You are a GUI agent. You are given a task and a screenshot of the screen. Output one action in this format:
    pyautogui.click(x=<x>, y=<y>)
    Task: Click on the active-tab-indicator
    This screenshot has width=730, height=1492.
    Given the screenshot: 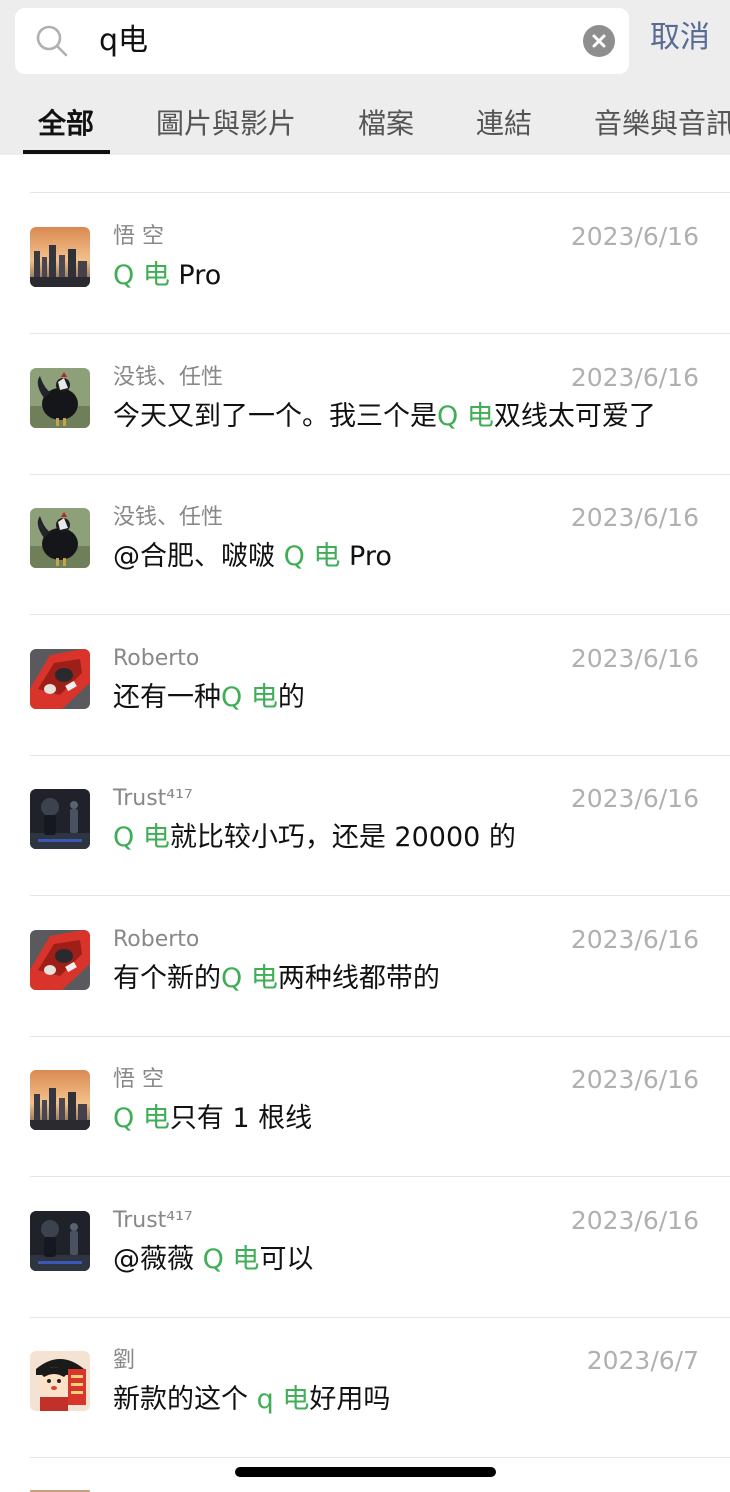 What is the action you would take?
    pyautogui.click(x=66, y=152)
    